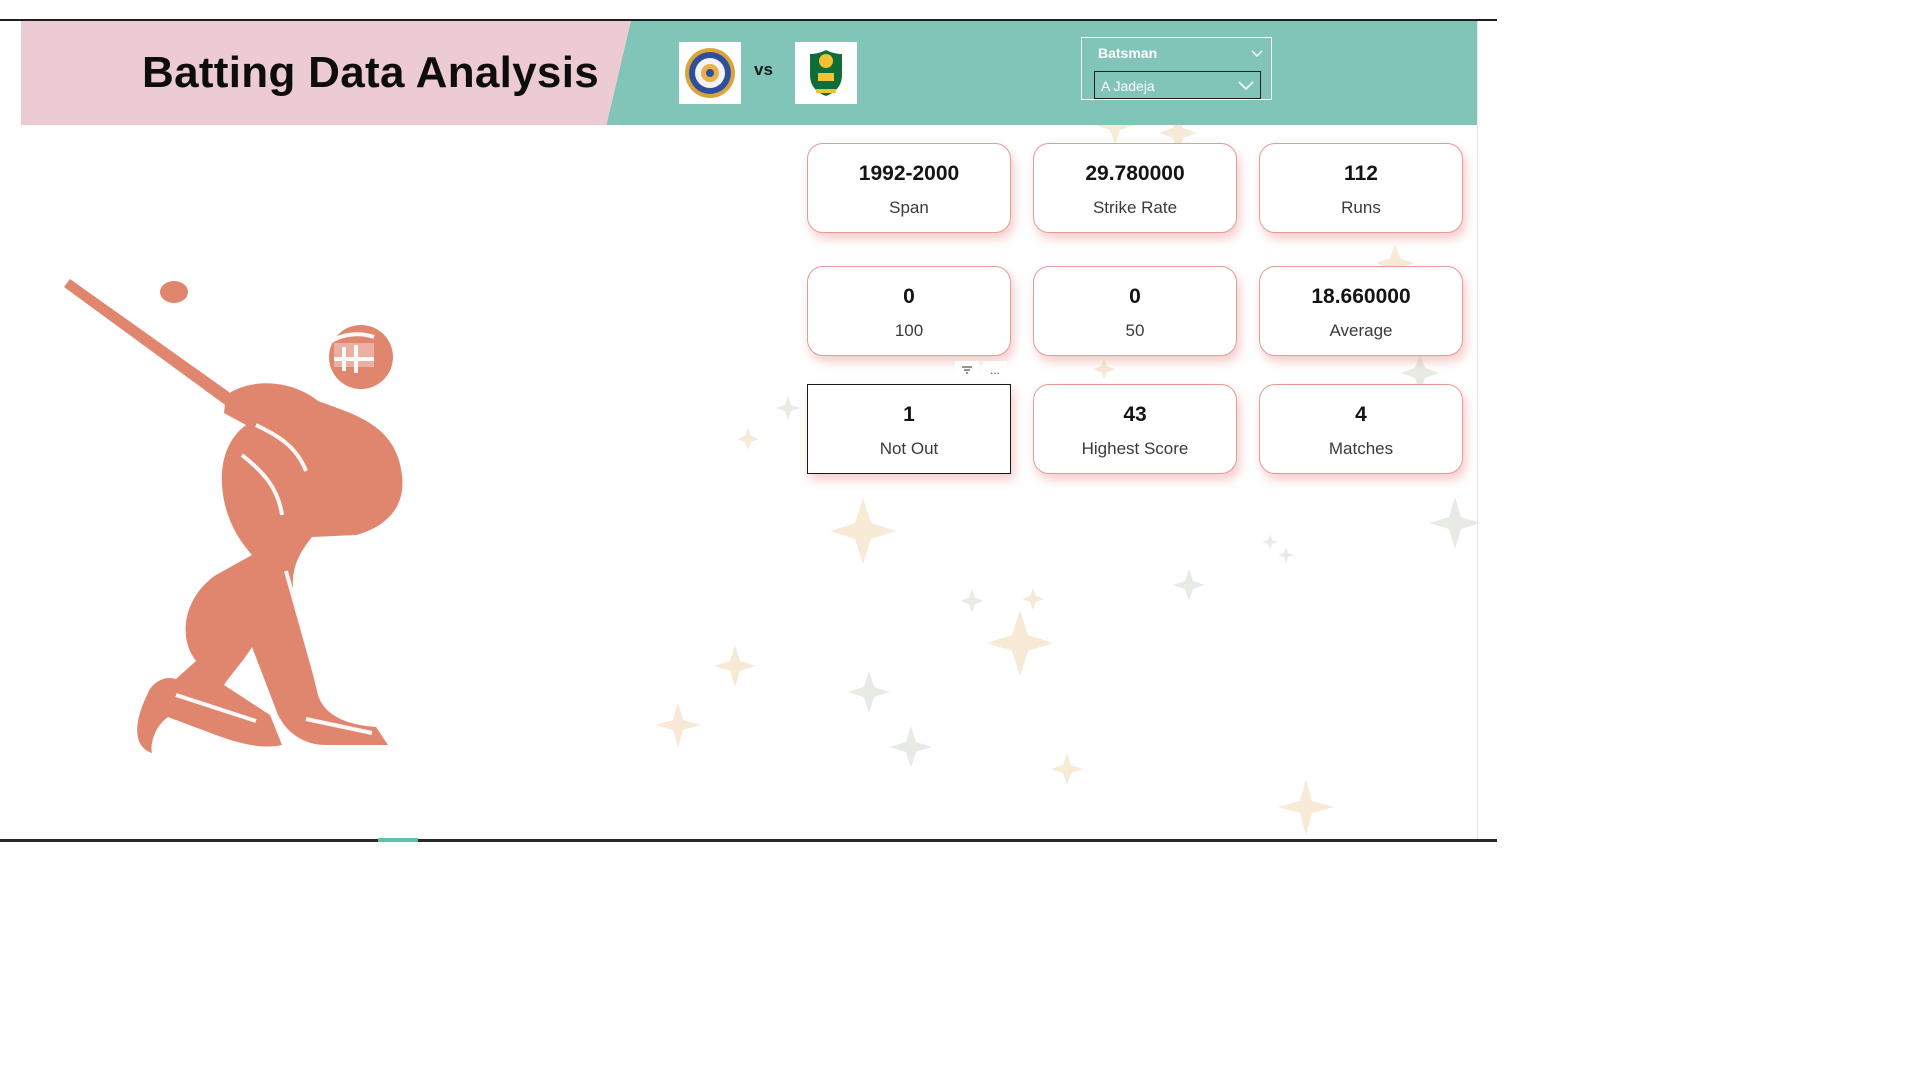 This screenshot has height=1080, width=1920. Describe the element at coordinates (1177, 85) in the screenshot. I see `batsman-dropdown: A Jadeja` at that location.